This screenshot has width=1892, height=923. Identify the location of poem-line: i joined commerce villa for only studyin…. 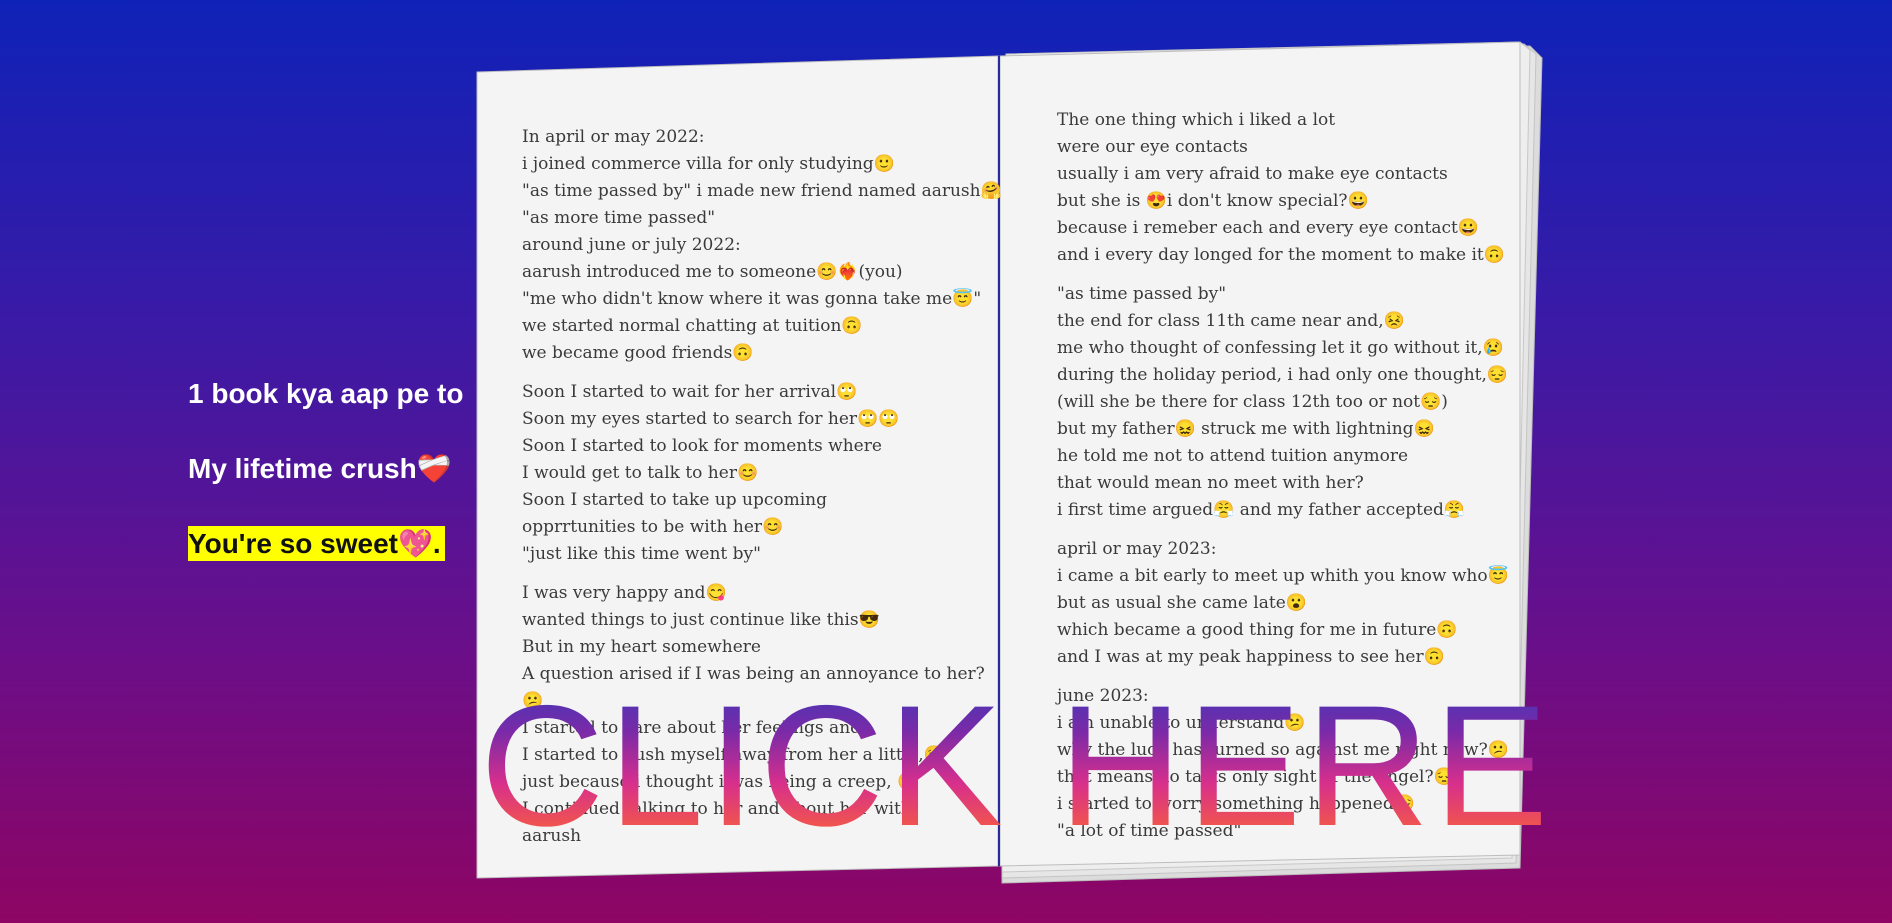
(708, 164).